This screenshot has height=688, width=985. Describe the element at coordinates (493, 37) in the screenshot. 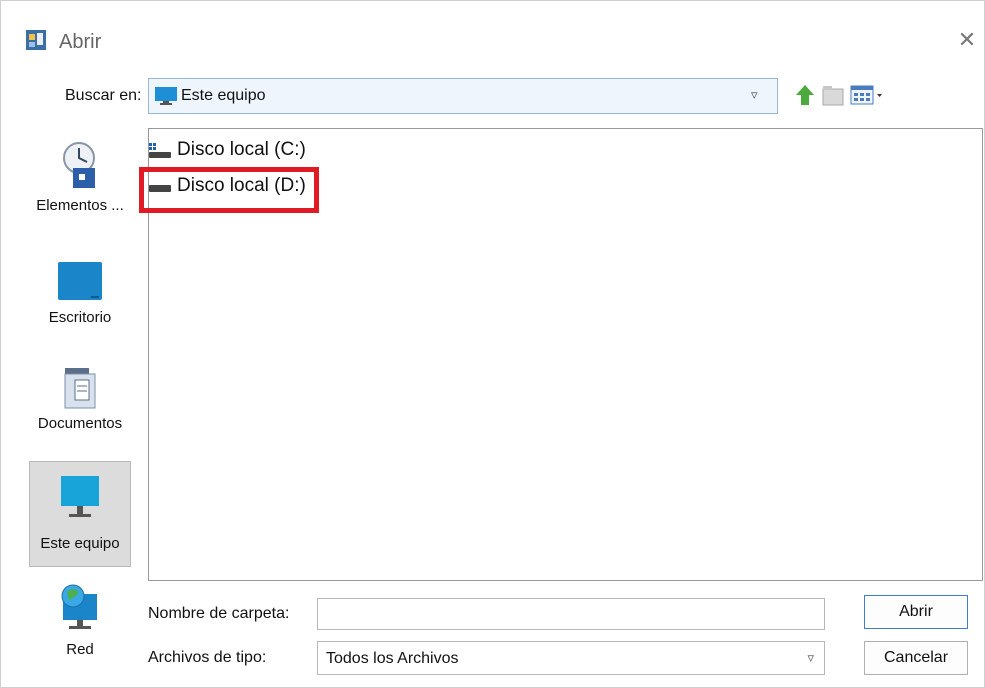

I see `title-bar: Abrir ✕` at that location.